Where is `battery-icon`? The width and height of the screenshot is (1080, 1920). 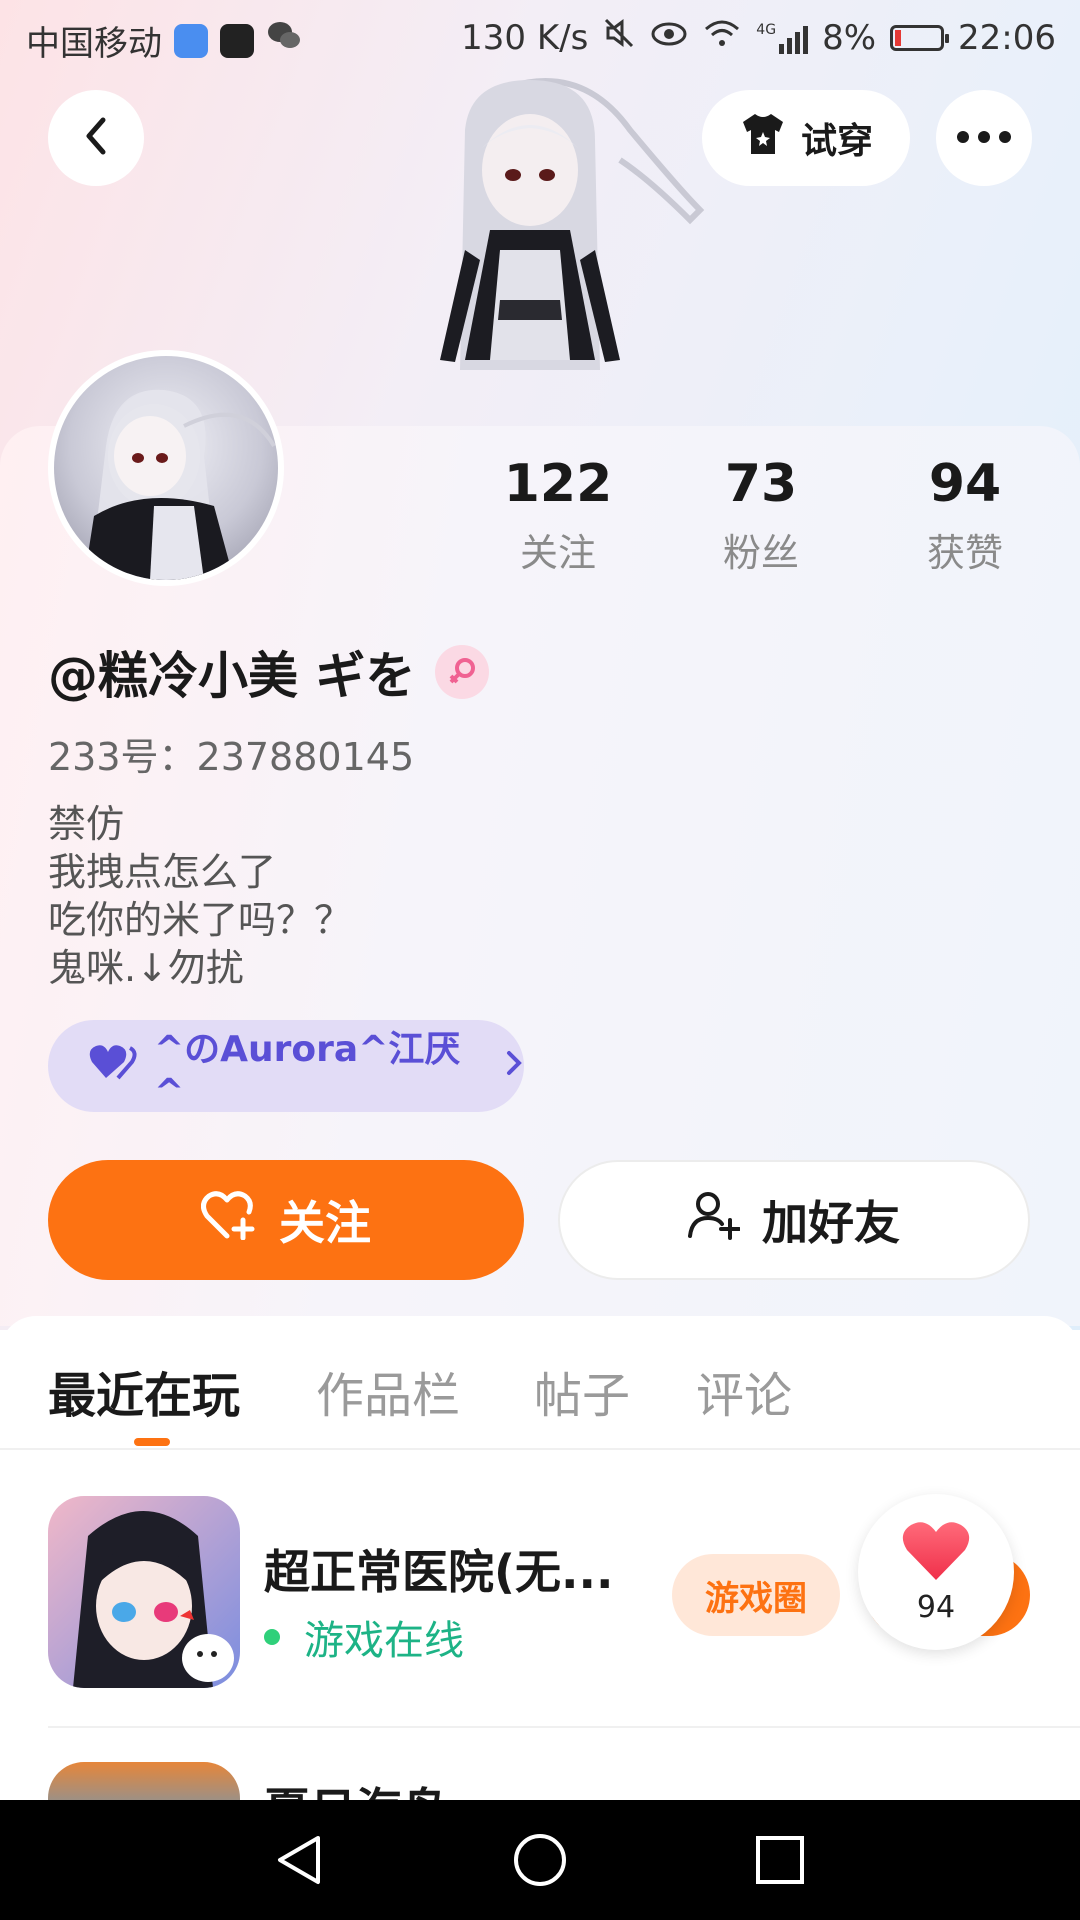
battery-icon is located at coordinates (920, 37).